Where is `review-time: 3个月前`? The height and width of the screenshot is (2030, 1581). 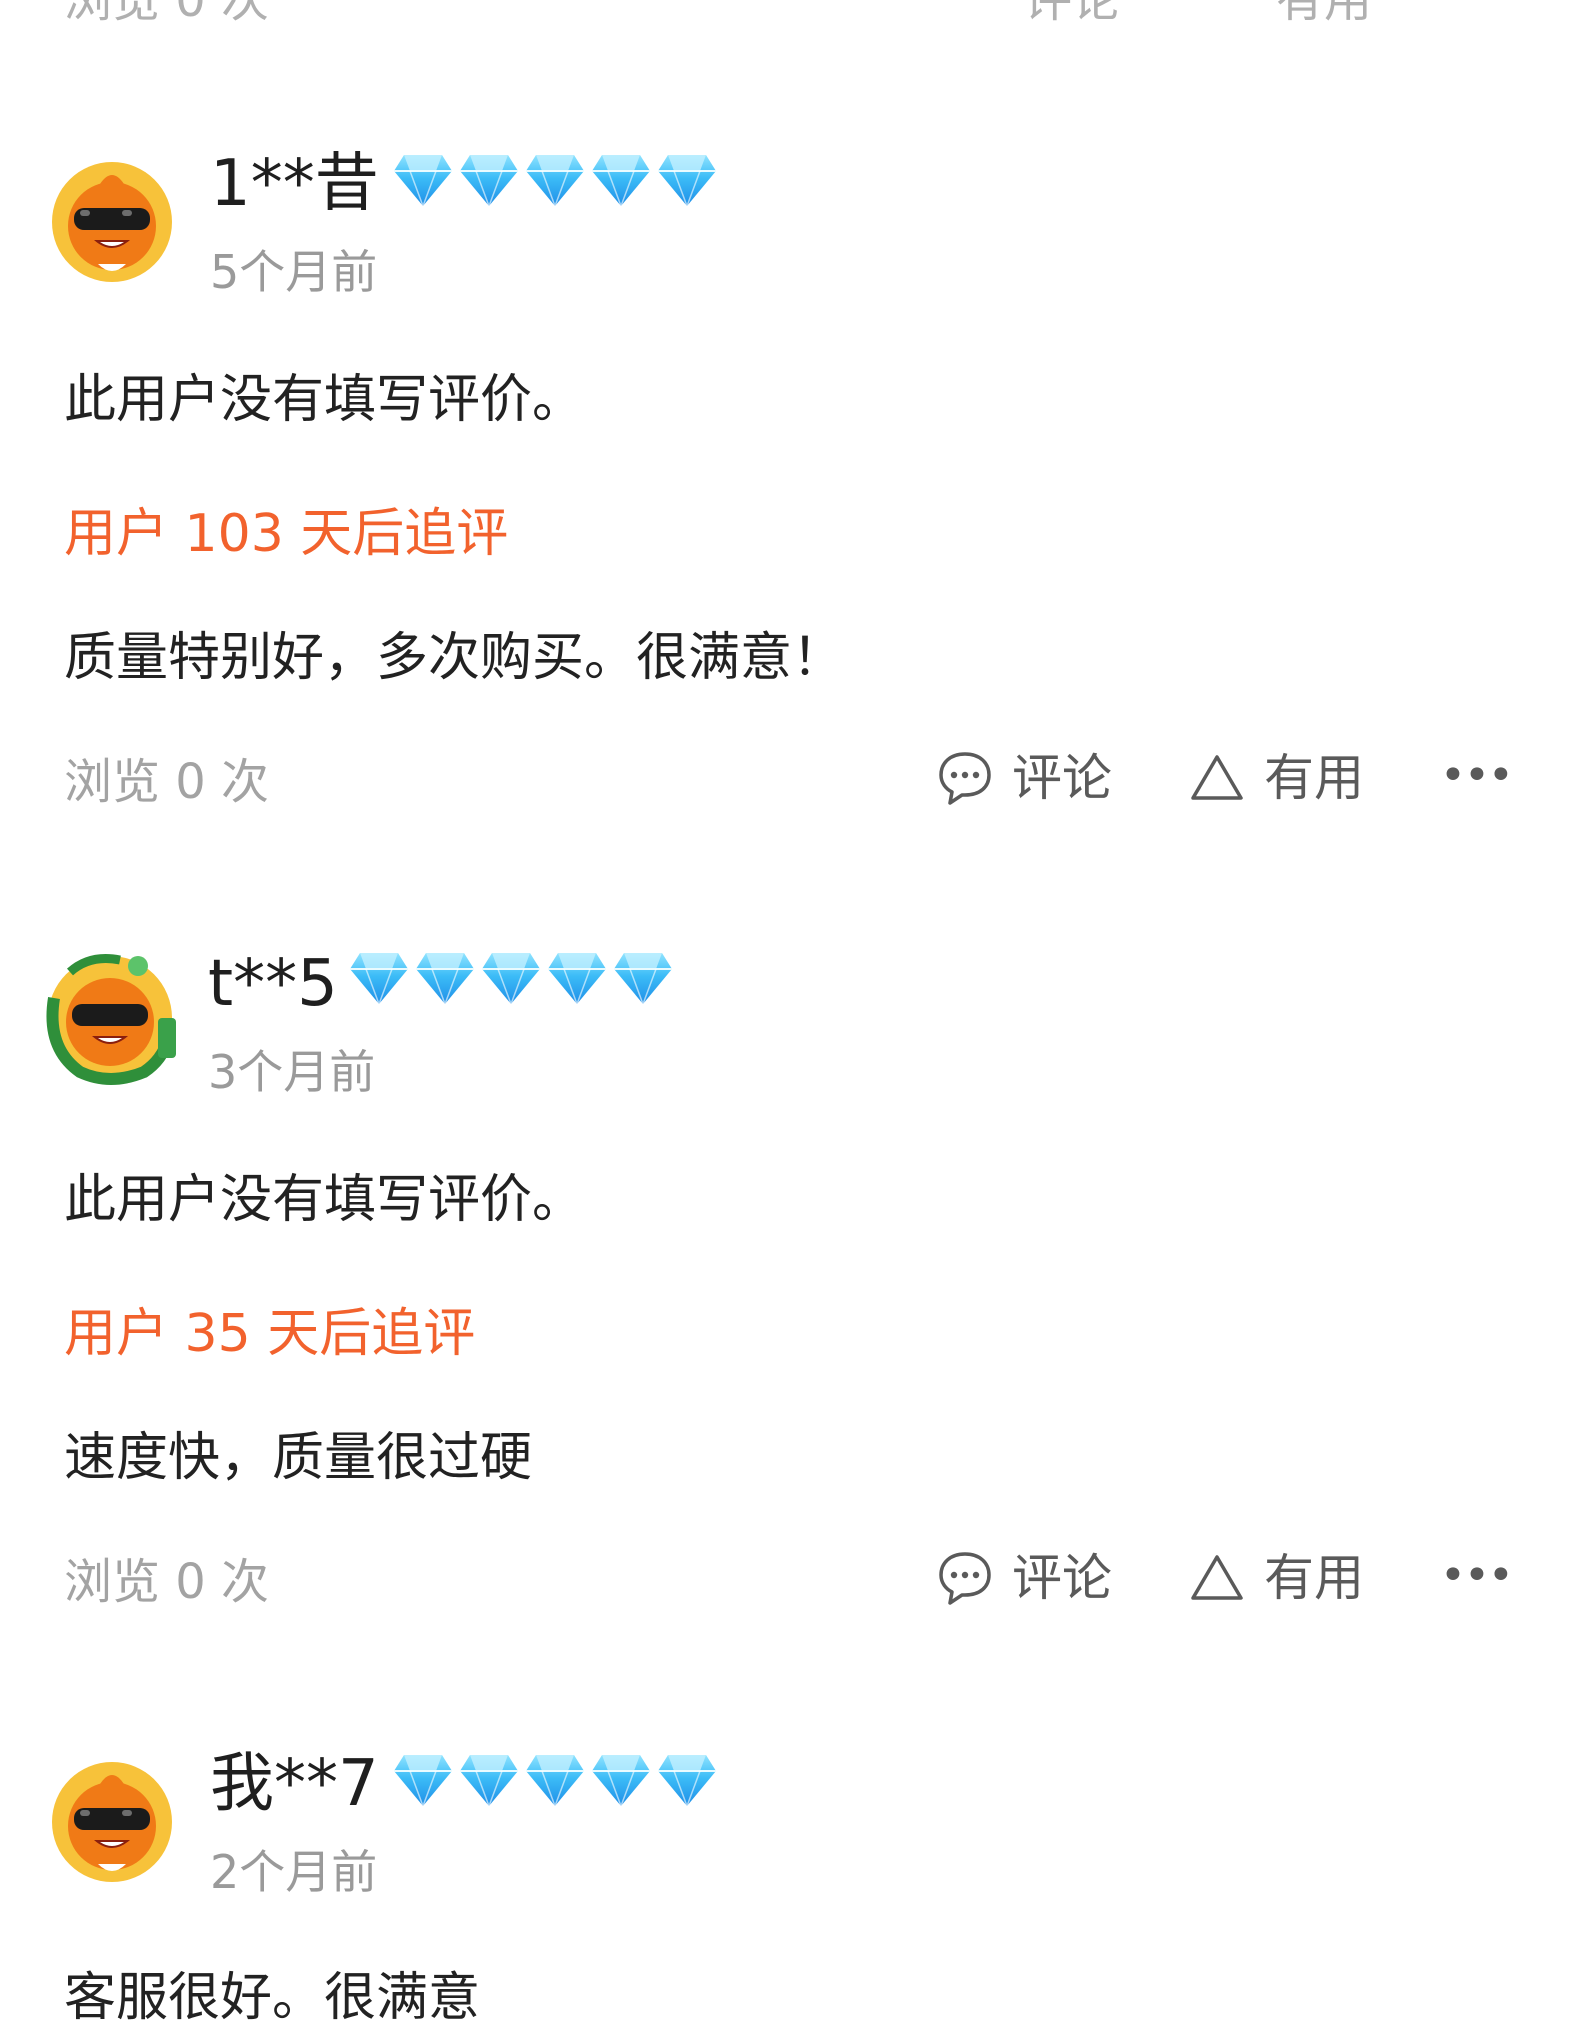 review-time: 3个月前 is located at coordinates (292, 1072).